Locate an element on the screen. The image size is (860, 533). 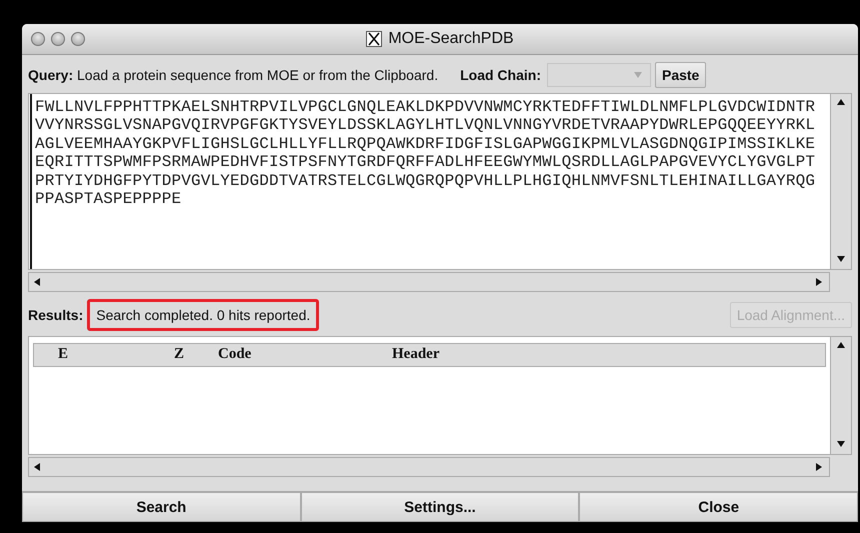
results-status: Search completed. 0 hits reported. is located at coordinates (203, 314).